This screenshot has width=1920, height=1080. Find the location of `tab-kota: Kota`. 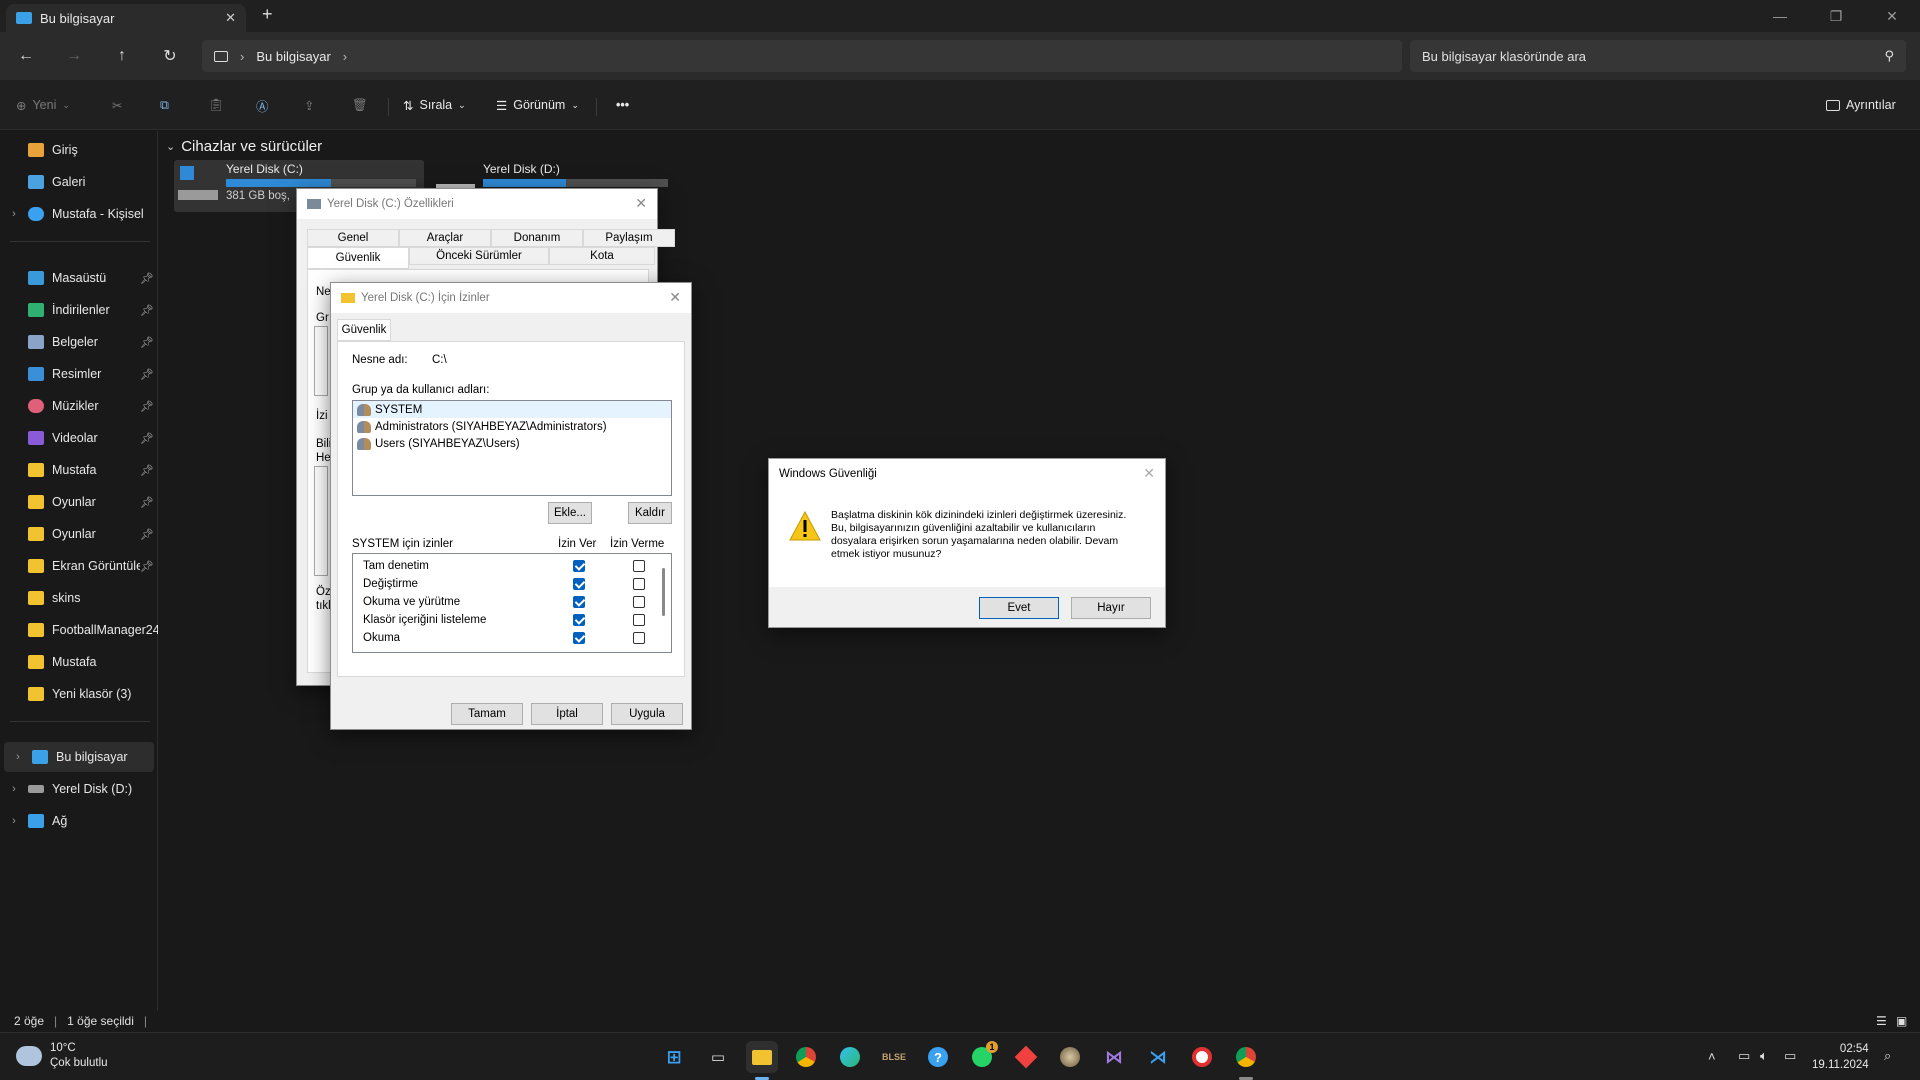

tab-kota: Kota is located at coordinates (602, 256).